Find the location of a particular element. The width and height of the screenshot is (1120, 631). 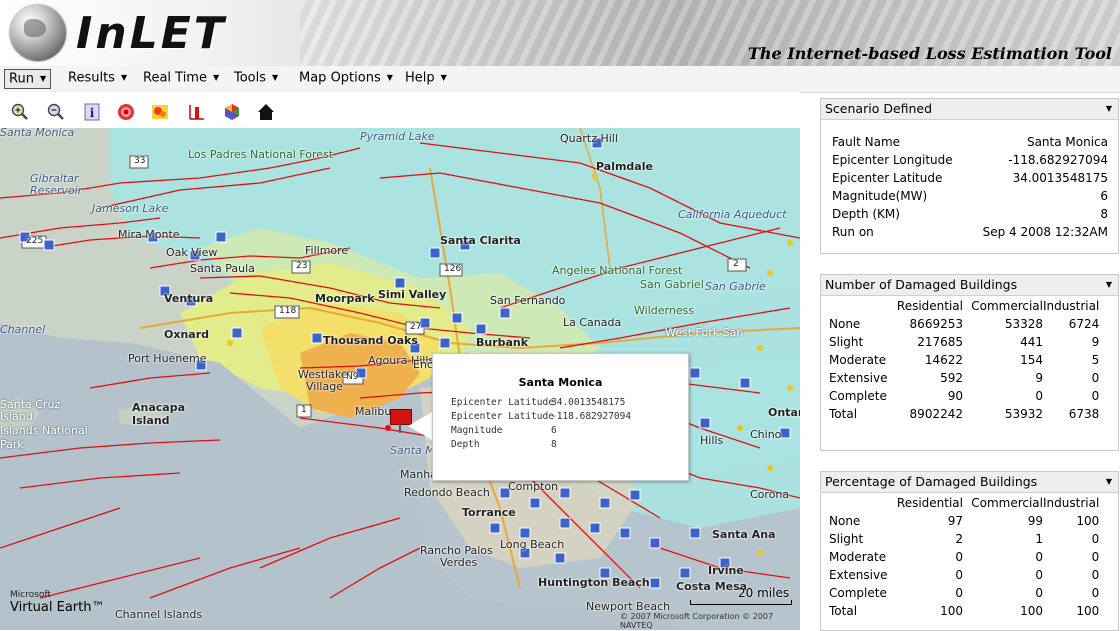

map-label-santa-clarita: Santa Clarita is located at coordinates (480, 240).